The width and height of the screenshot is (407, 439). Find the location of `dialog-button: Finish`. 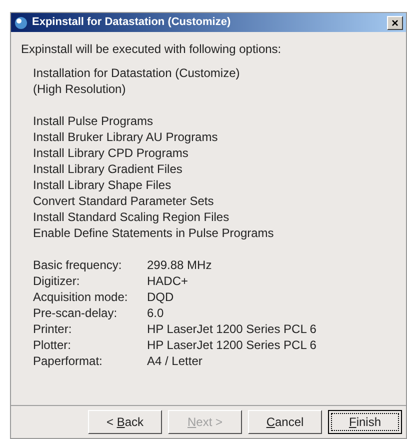

dialog-button: Finish is located at coordinates (365, 422).